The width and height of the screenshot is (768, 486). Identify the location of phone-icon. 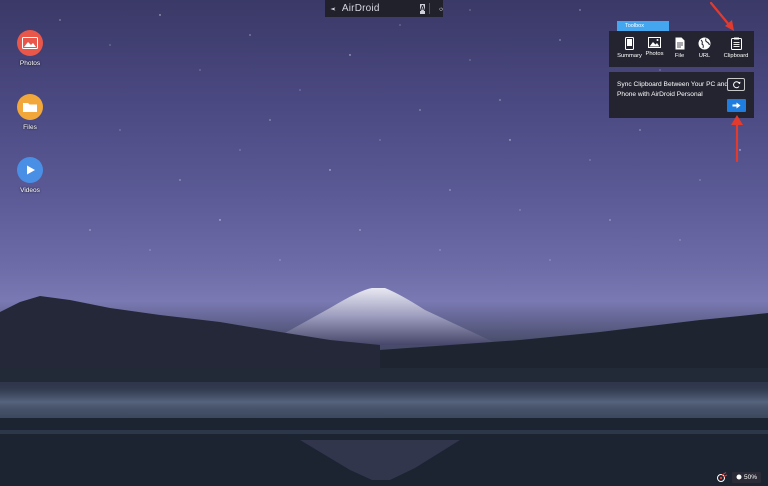
(629, 43).